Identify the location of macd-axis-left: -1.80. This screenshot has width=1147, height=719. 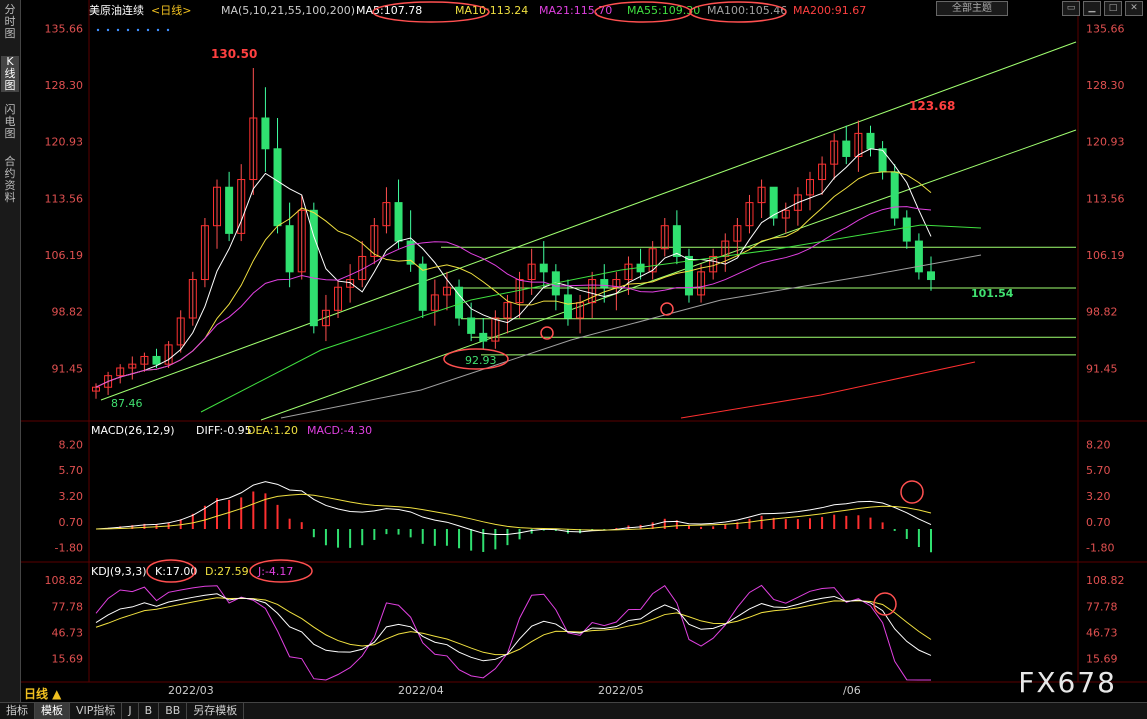
(69, 548).